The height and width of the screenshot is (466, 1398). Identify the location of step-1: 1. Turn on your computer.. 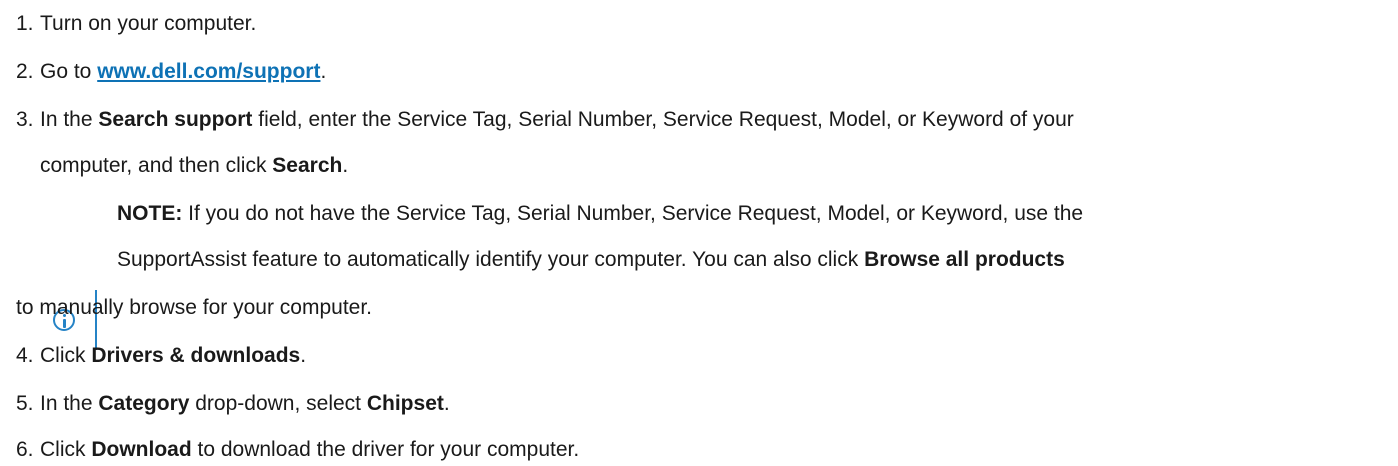
(136, 24).